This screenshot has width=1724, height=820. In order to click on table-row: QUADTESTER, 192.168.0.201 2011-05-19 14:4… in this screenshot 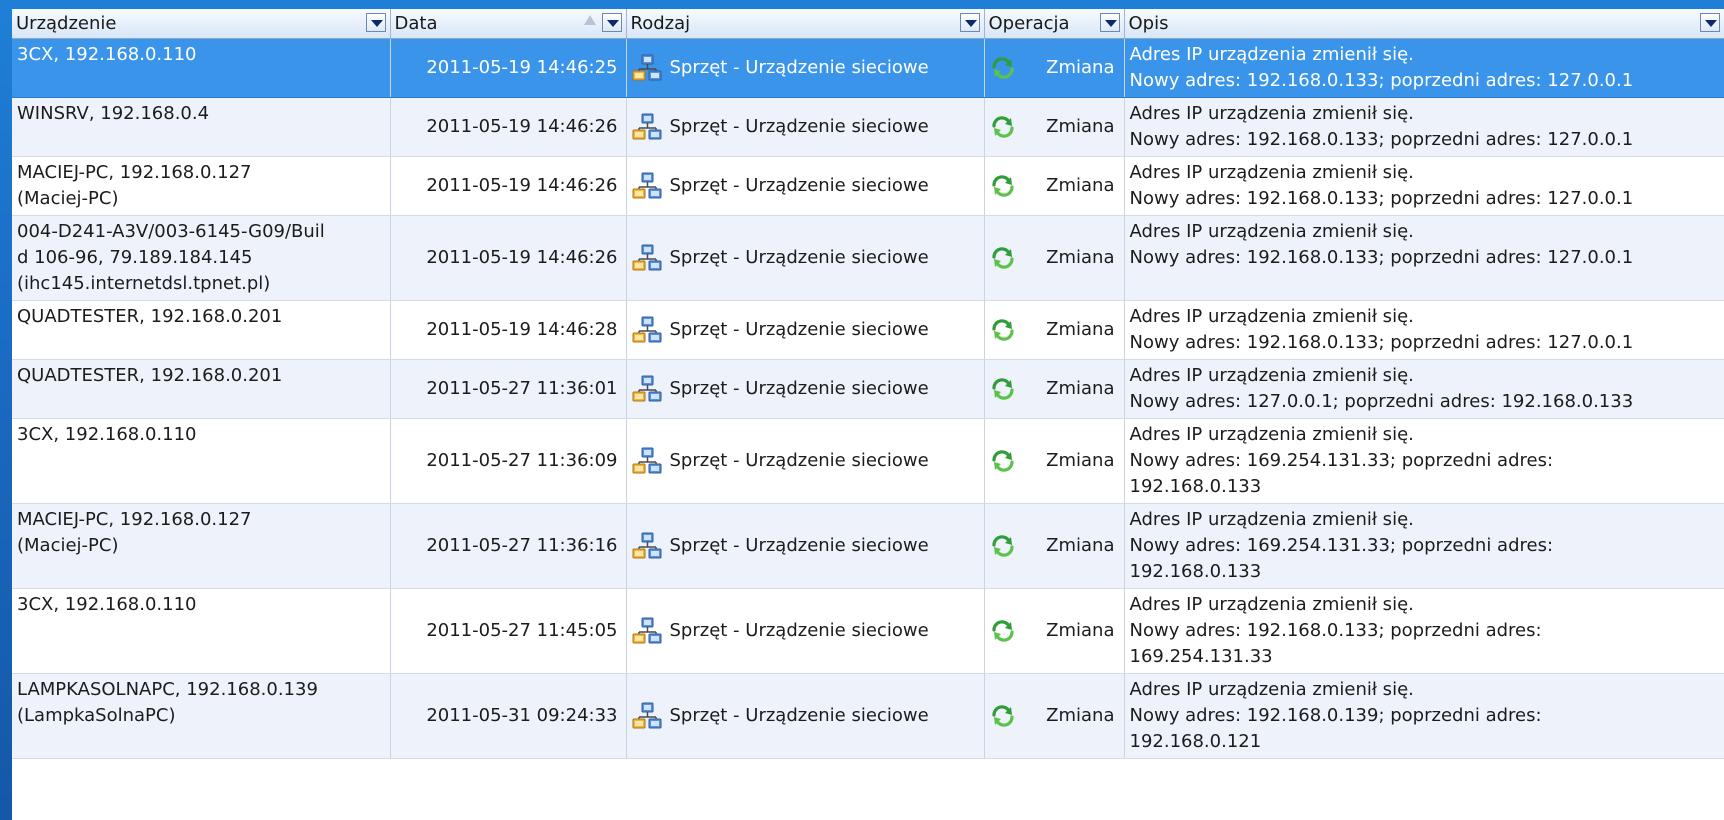, I will do `click(868, 330)`.